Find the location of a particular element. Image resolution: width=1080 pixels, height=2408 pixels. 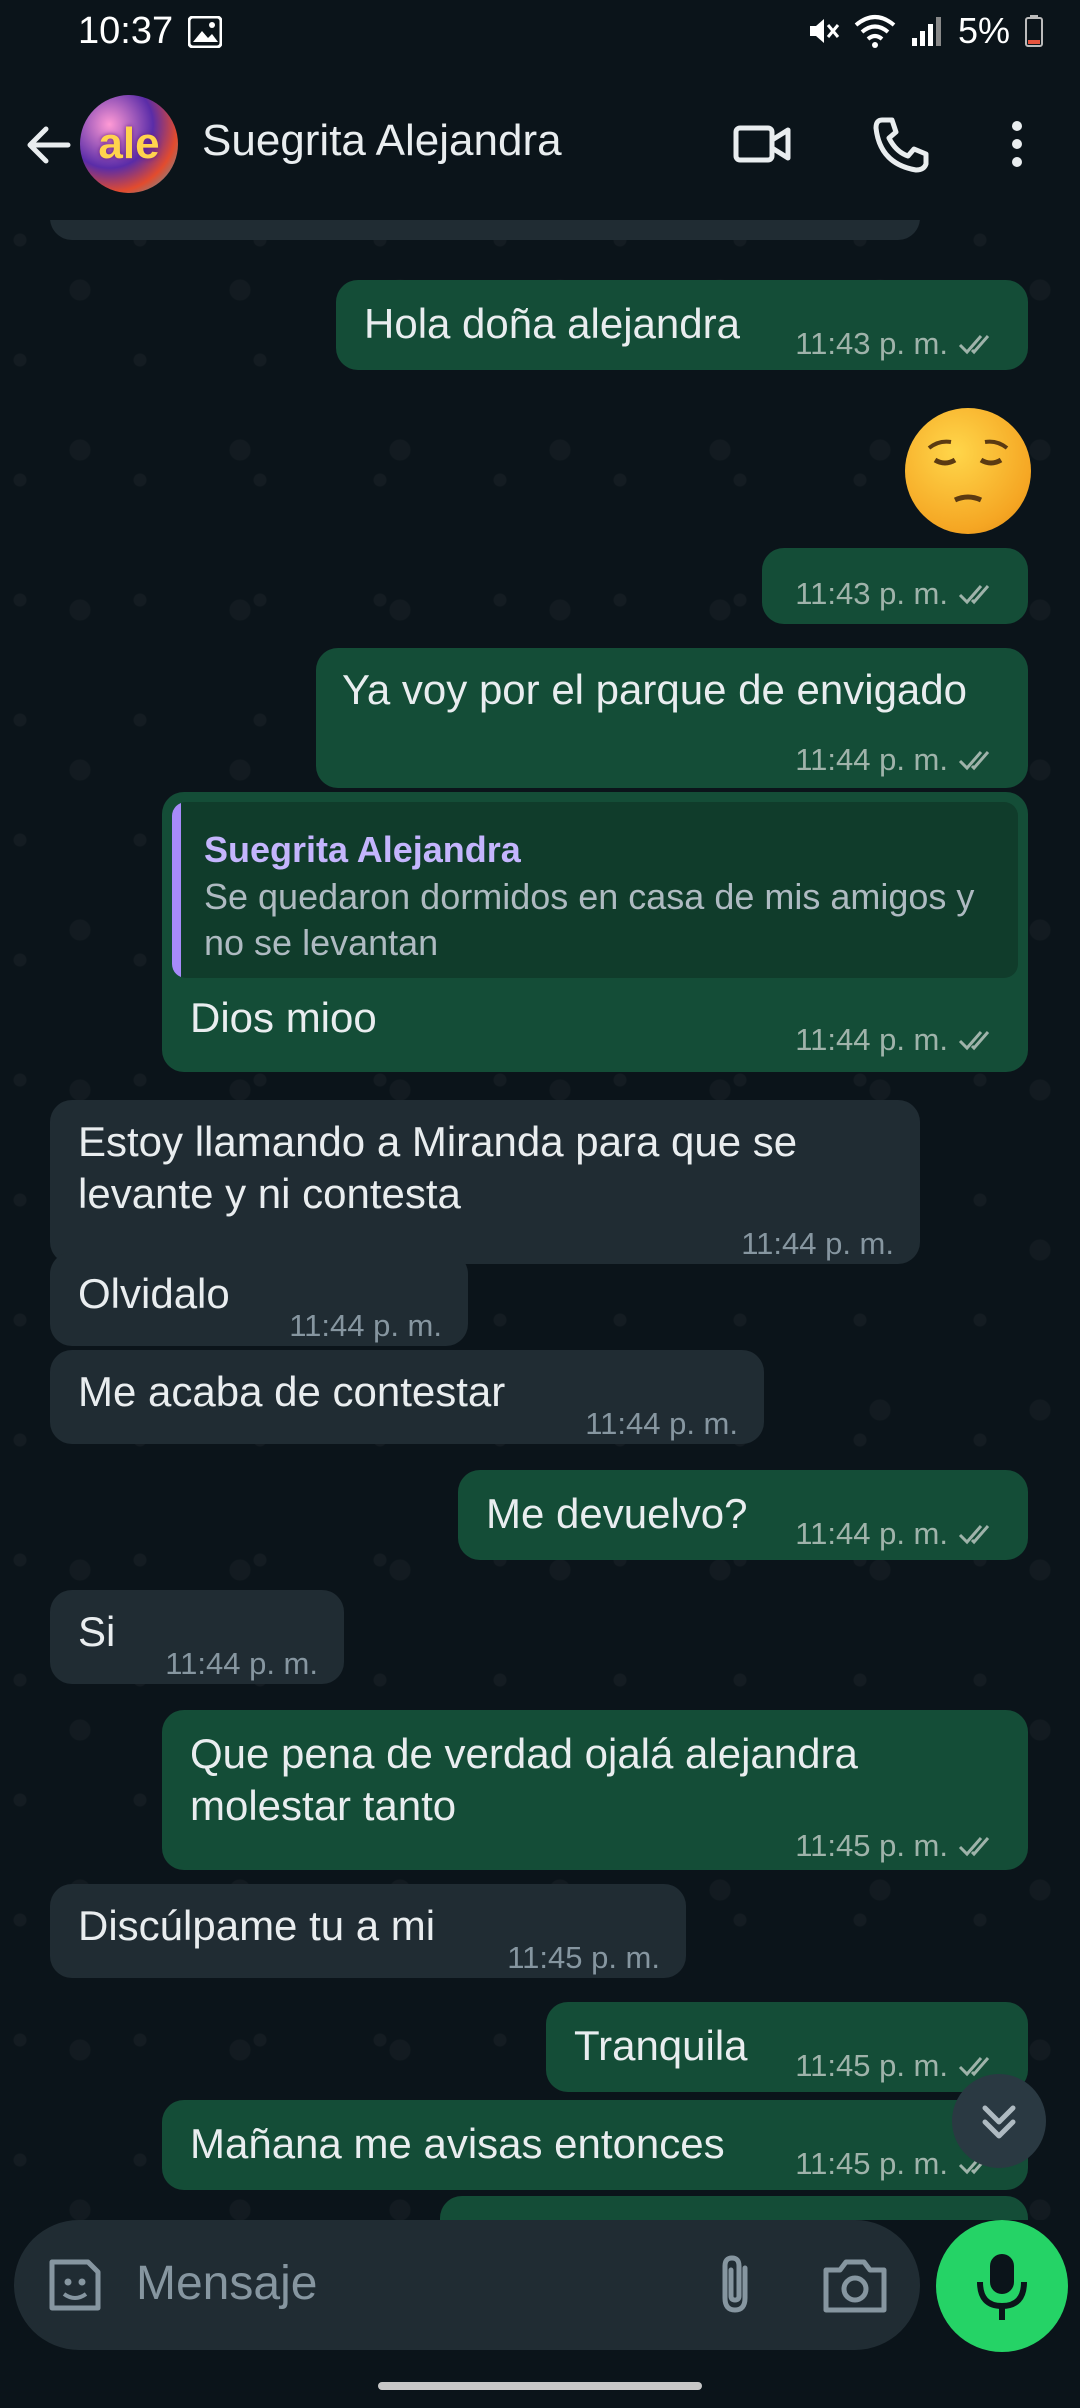

quote-author: Suegrita Alejandra is located at coordinates (362, 849).